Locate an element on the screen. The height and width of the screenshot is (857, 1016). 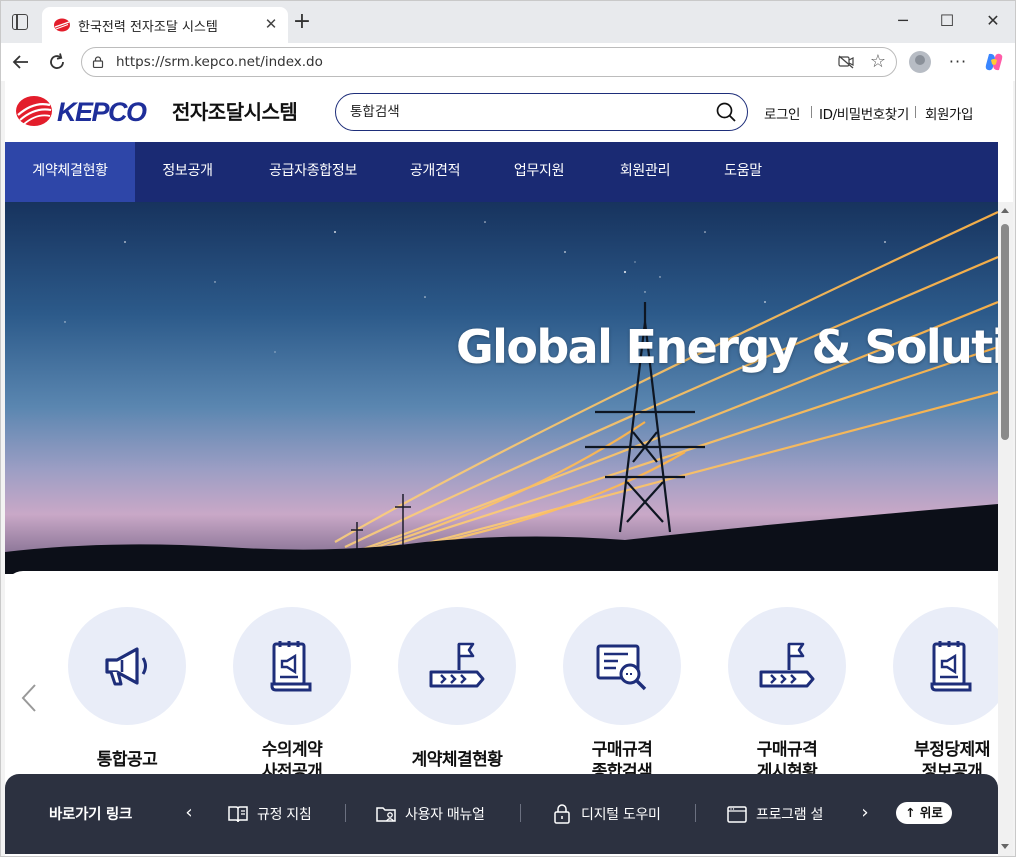
nav-supplier-info: 공급자종합정보 is located at coordinates (313, 172).